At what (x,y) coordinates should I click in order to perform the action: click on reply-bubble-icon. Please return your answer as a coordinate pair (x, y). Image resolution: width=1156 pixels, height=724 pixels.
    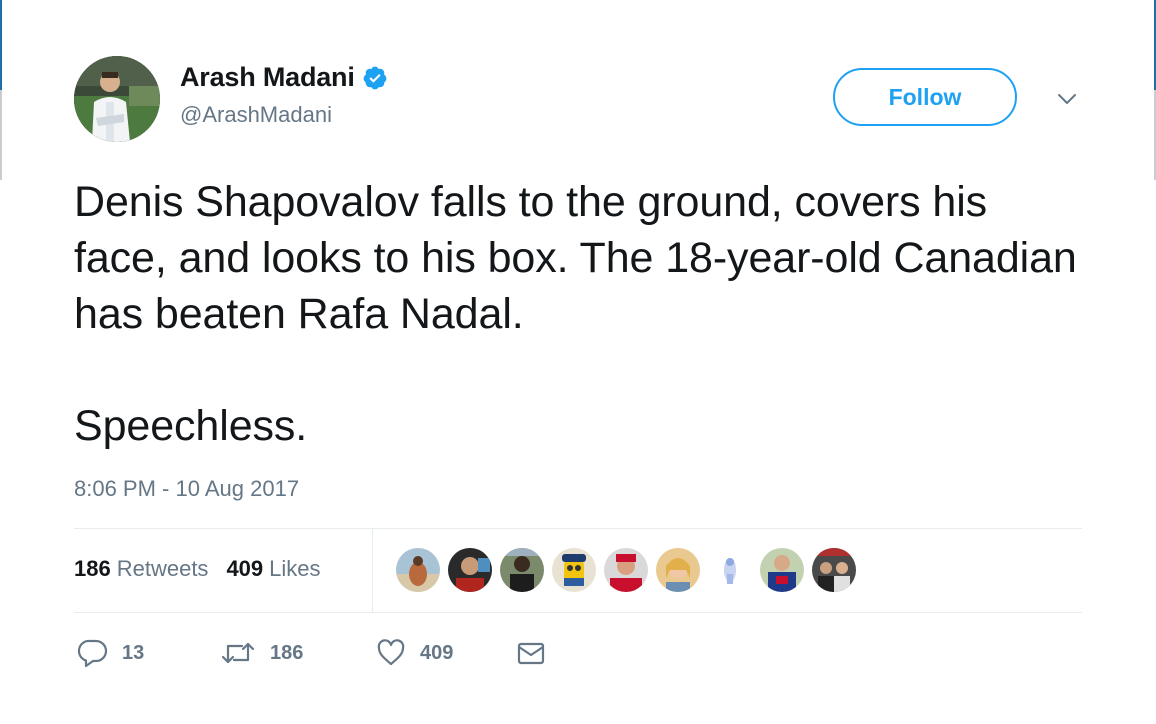
    Looking at the image, I should click on (93, 653).